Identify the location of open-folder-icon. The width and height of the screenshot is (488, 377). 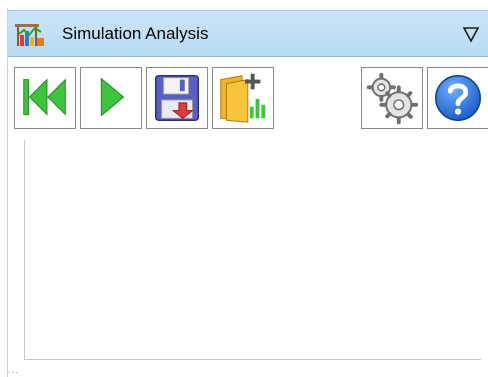
(243, 98).